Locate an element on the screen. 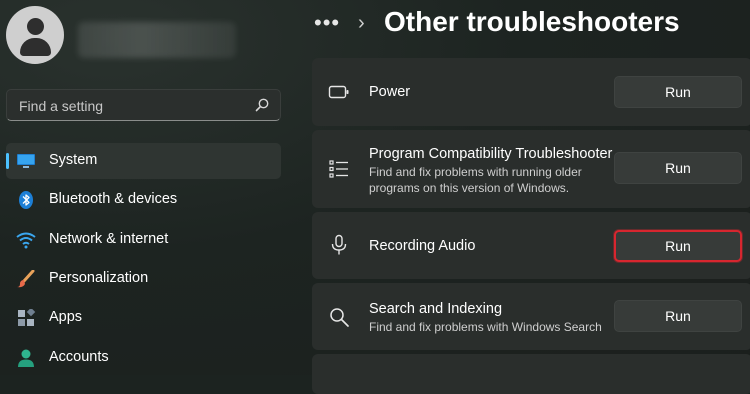 This screenshot has width=750, height=394. find-setting-search-box is located at coordinates (143, 105).